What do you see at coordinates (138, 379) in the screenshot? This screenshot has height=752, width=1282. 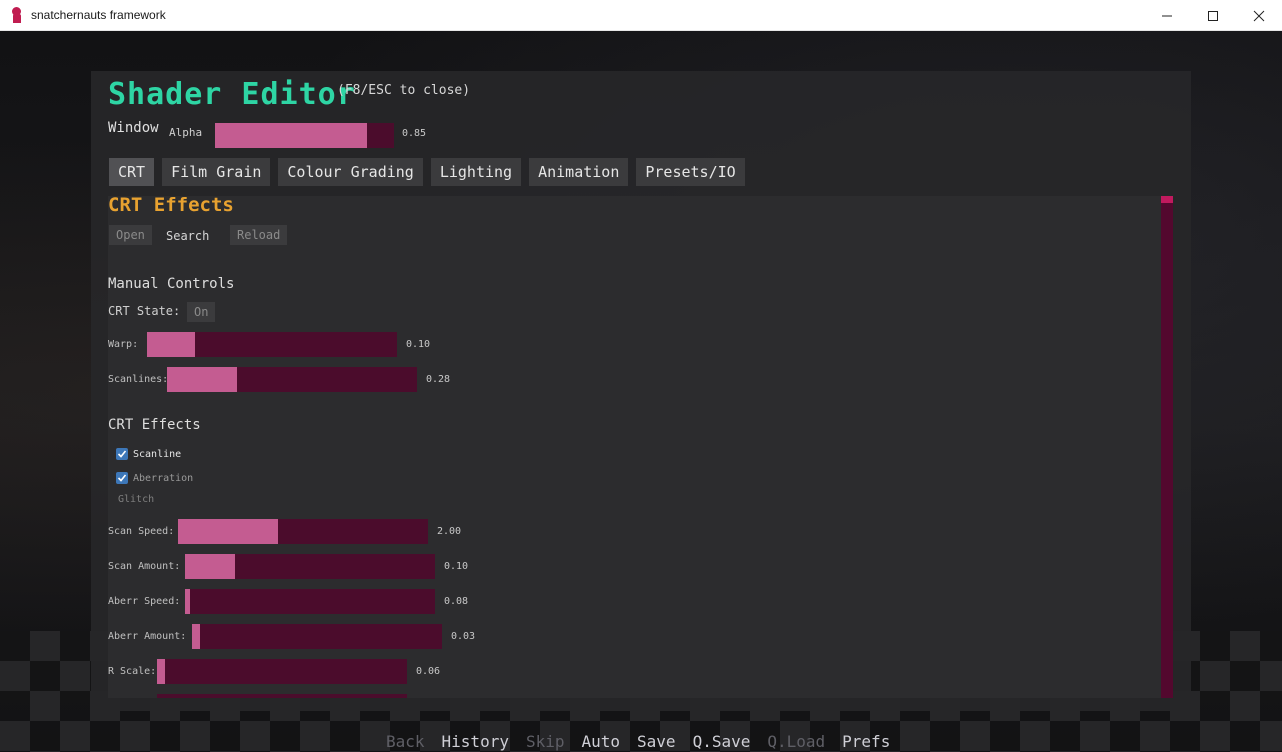 I see `scanlines-label: Scanlines:` at bounding box center [138, 379].